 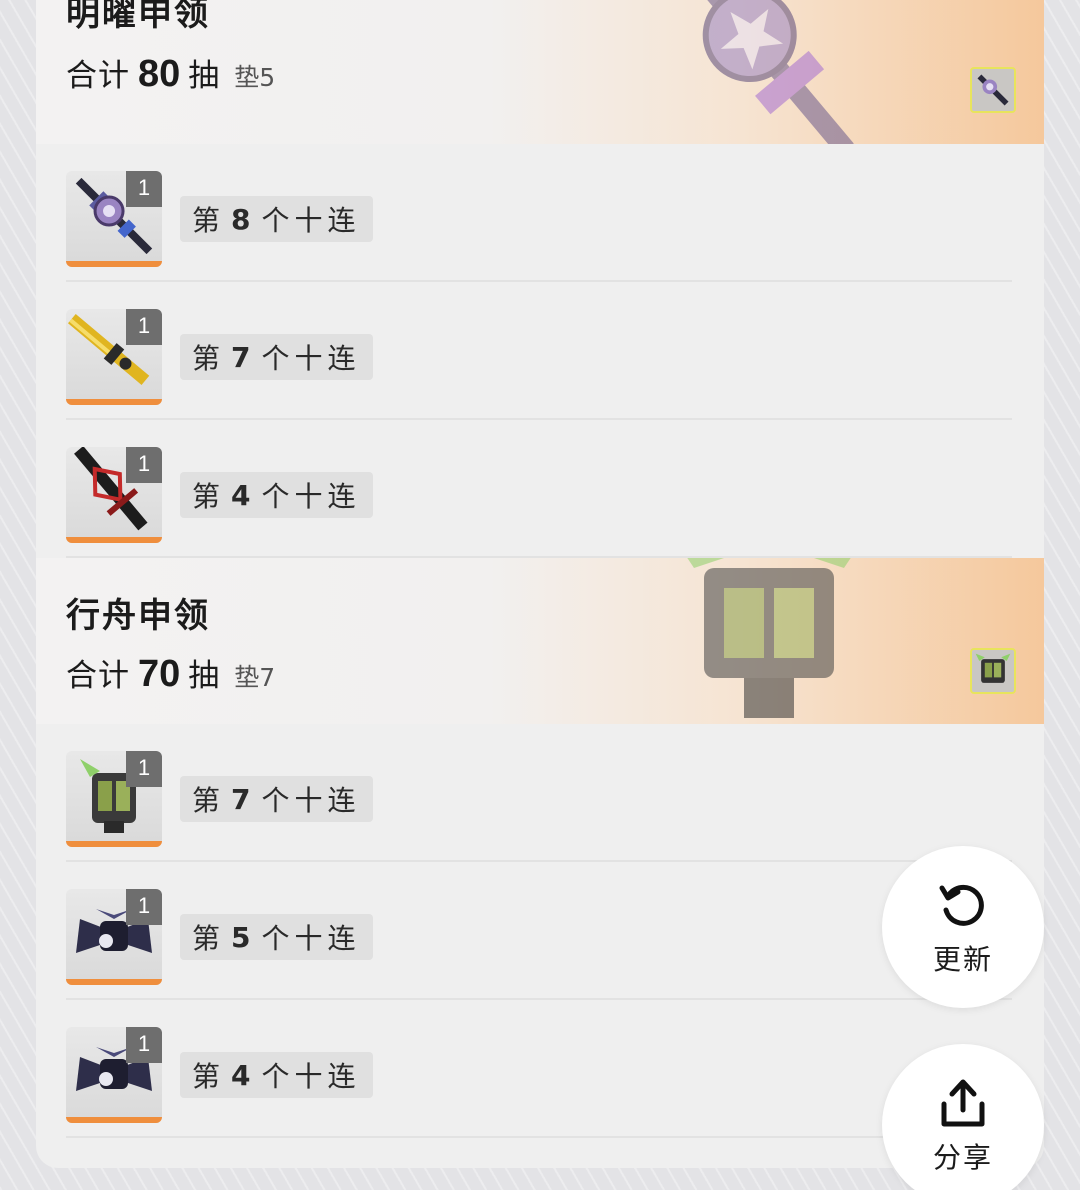 What do you see at coordinates (963, 927) in the screenshot?
I see `refresh-button: 更新` at bounding box center [963, 927].